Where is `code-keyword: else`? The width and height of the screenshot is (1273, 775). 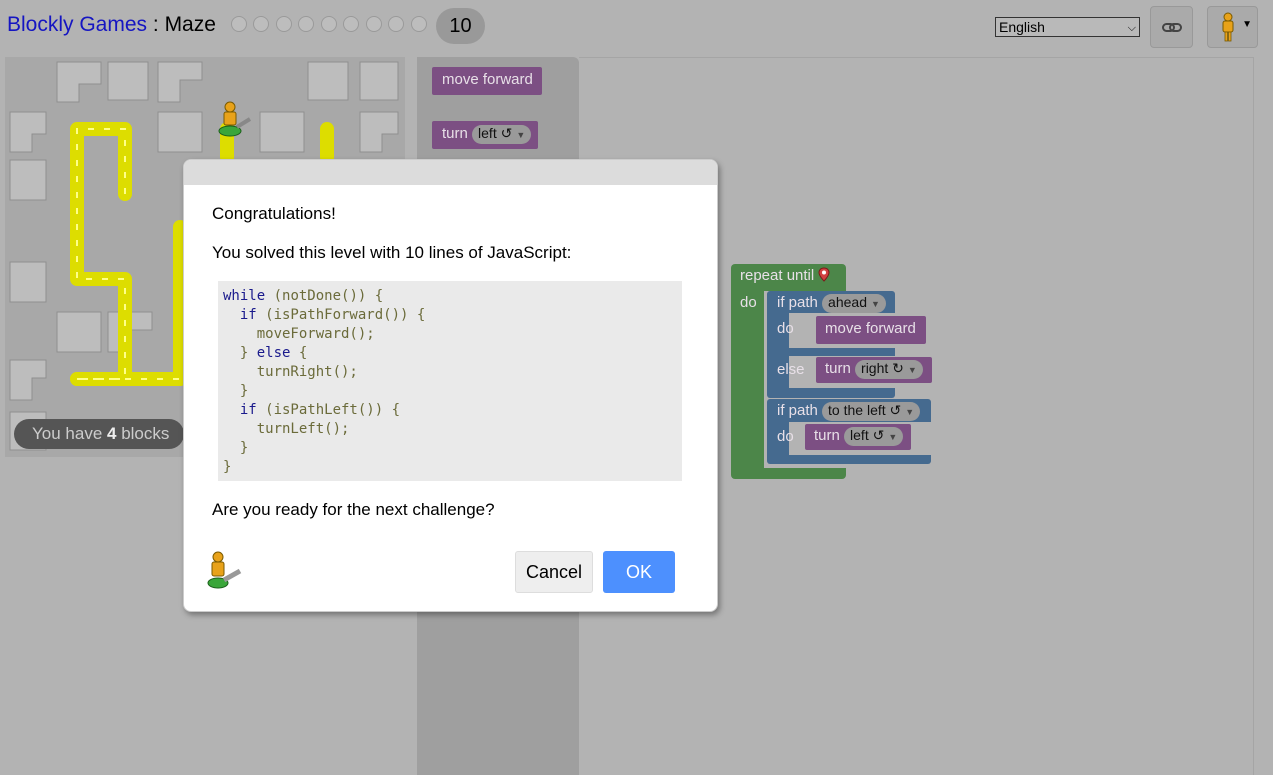 code-keyword: else is located at coordinates (273, 353).